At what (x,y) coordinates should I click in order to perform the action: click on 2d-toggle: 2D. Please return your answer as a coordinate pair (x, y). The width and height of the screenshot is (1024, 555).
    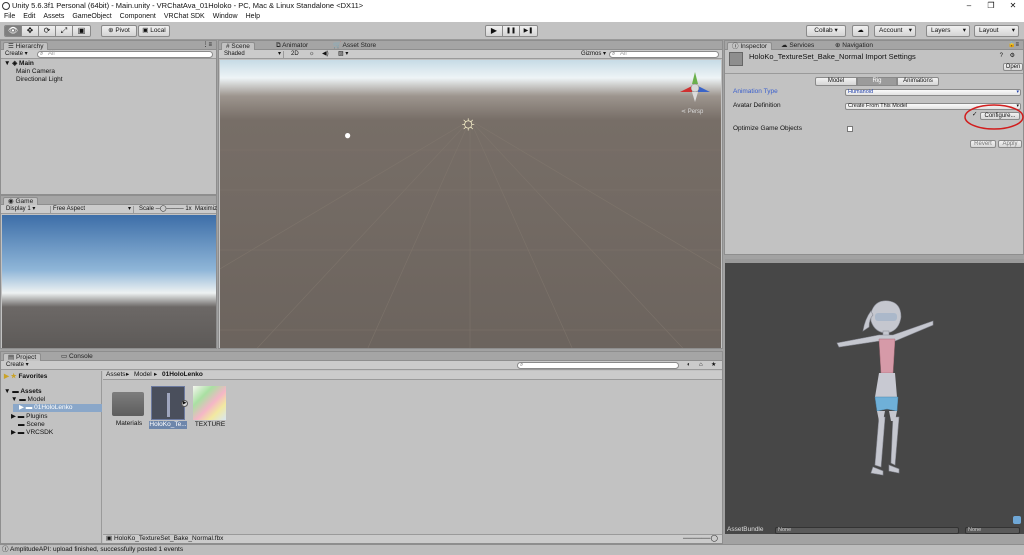
    Looking at the image, I should click on (295, 54).